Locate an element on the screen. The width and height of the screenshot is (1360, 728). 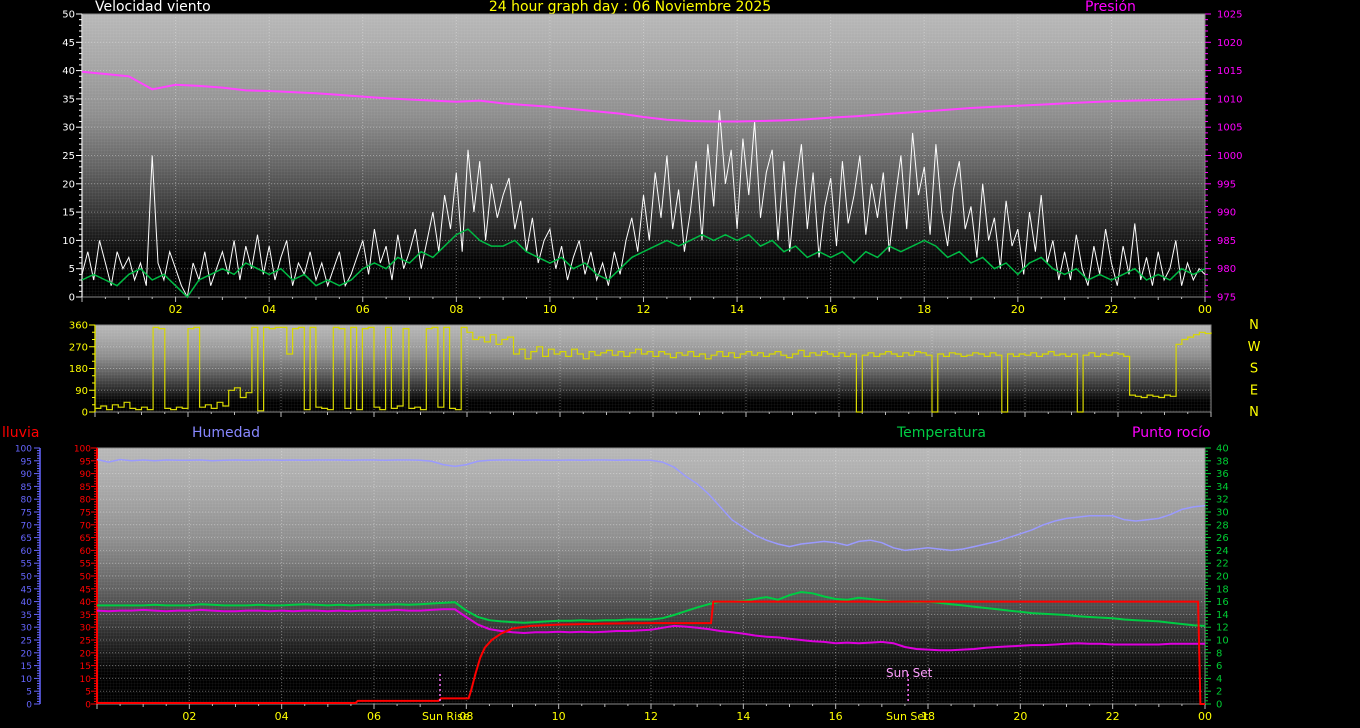
svg-text: 1015 is located at coordinates (1229, 71).